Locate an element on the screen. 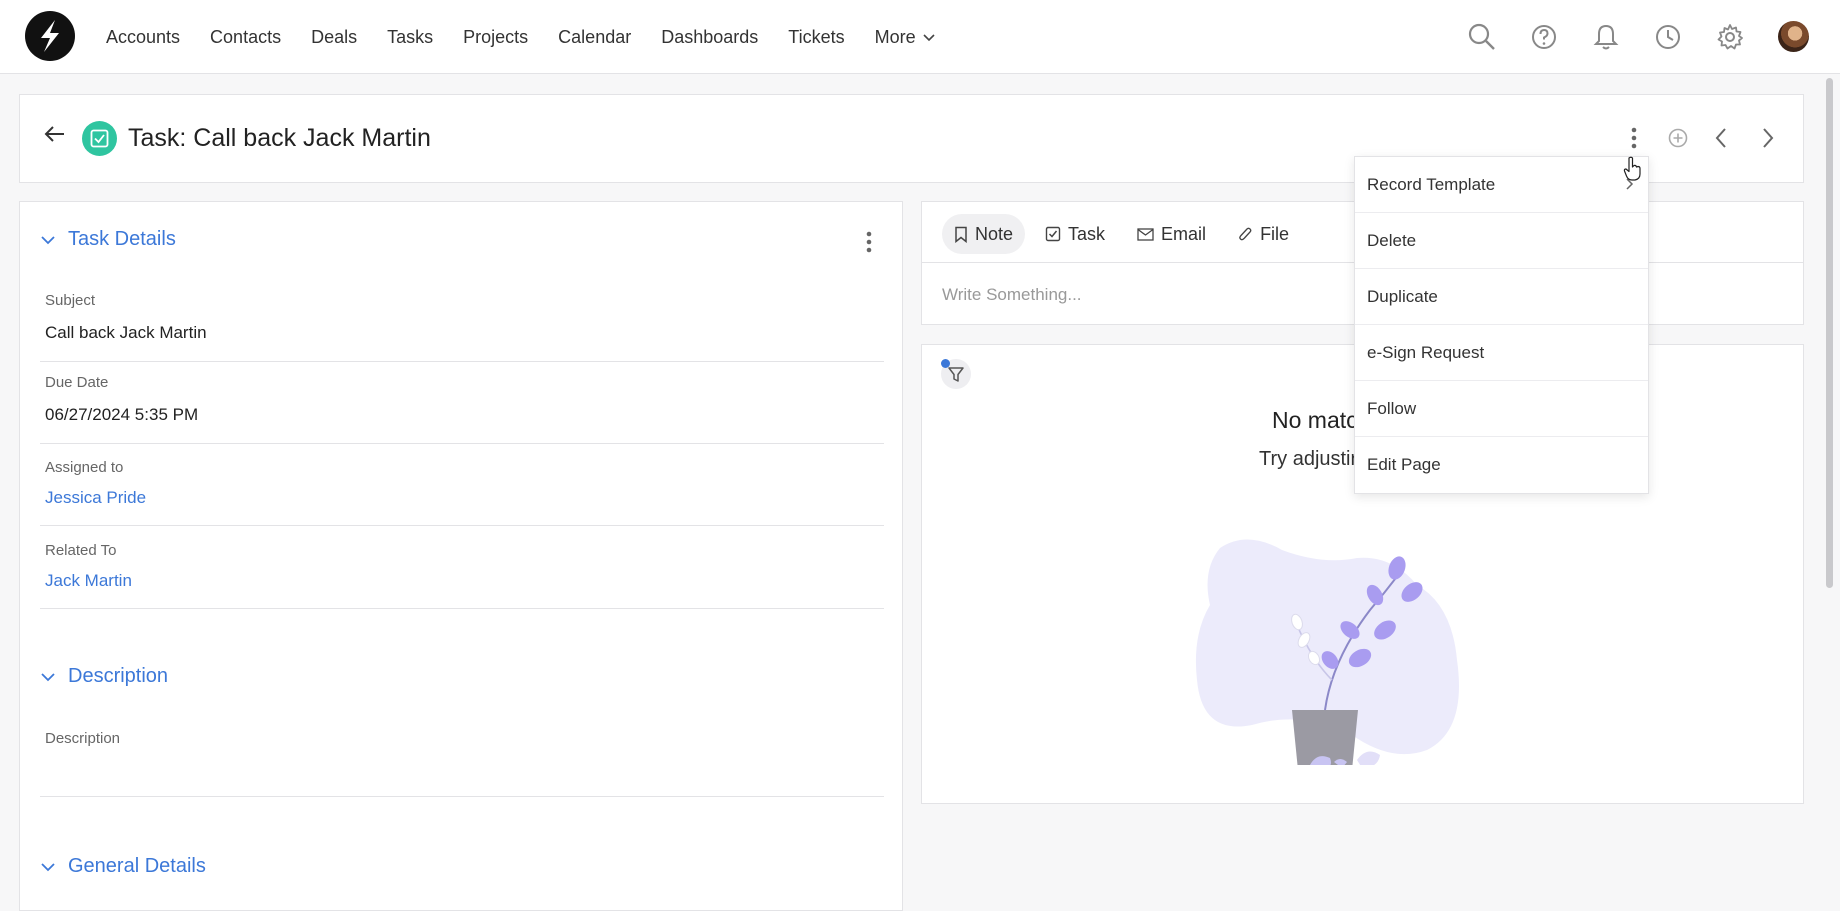 This screenshot has height=911, width=1840. user-avatar is located at coordinates (1793, 36).